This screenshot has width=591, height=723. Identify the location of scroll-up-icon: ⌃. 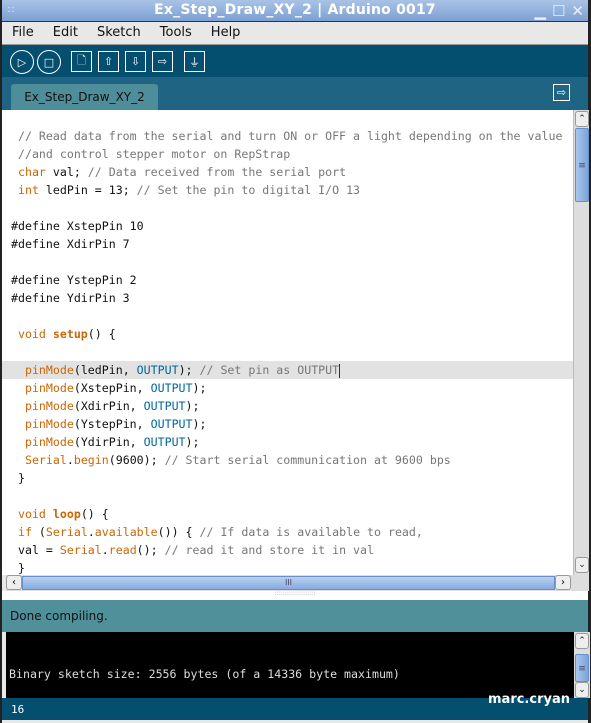
(582, 119).